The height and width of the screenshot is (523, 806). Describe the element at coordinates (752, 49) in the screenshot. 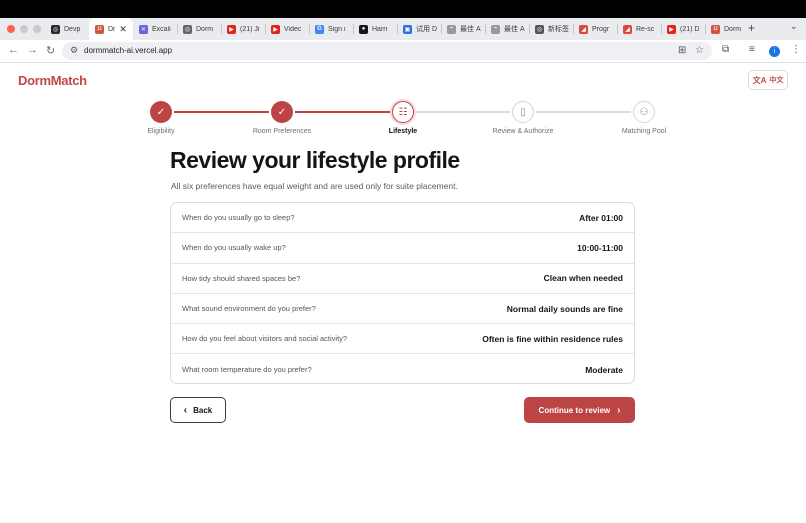

I see `reading-list-icon: ≡` at that location.